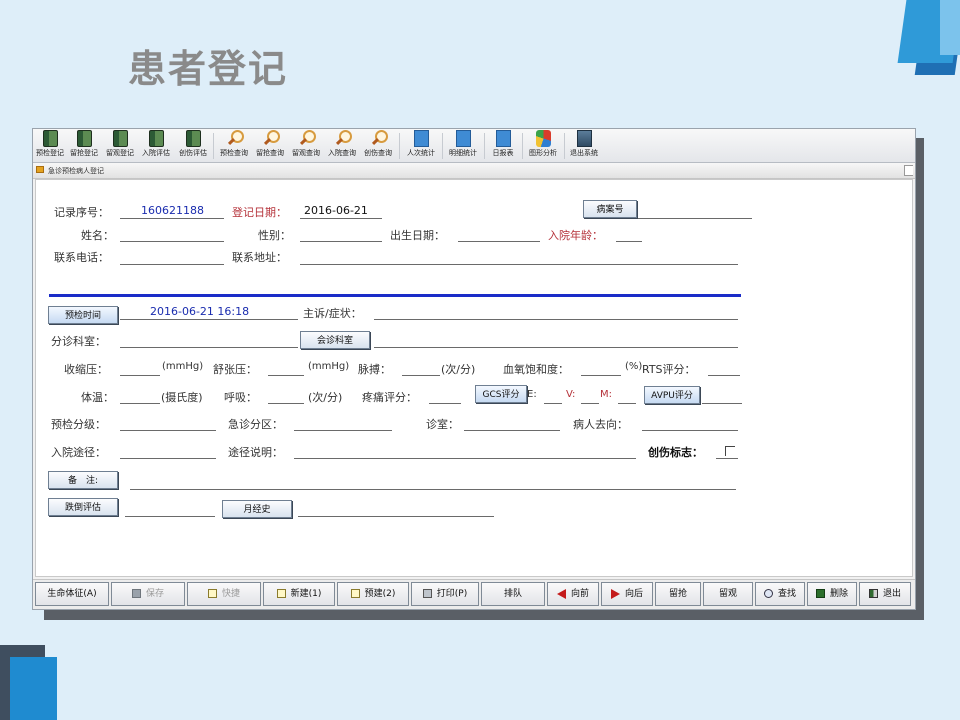 Image resolution: width=960 pixels, height=720 pixels. What do you see at coordinates (556, 347) in the screenshot?
I see `consult-dept-field` at bounding box center [556, 347].